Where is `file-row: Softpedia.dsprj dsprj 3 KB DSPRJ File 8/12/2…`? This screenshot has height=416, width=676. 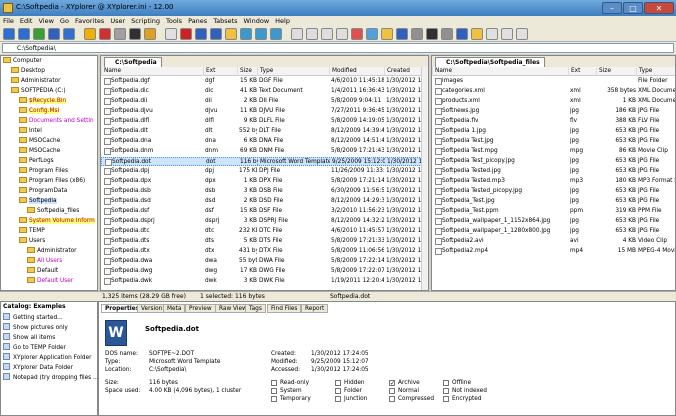 file-row: Softpedia.dsprj dsprj 3 KB DSPRJ File 8/12/2… is located at coordinates (264, 221).